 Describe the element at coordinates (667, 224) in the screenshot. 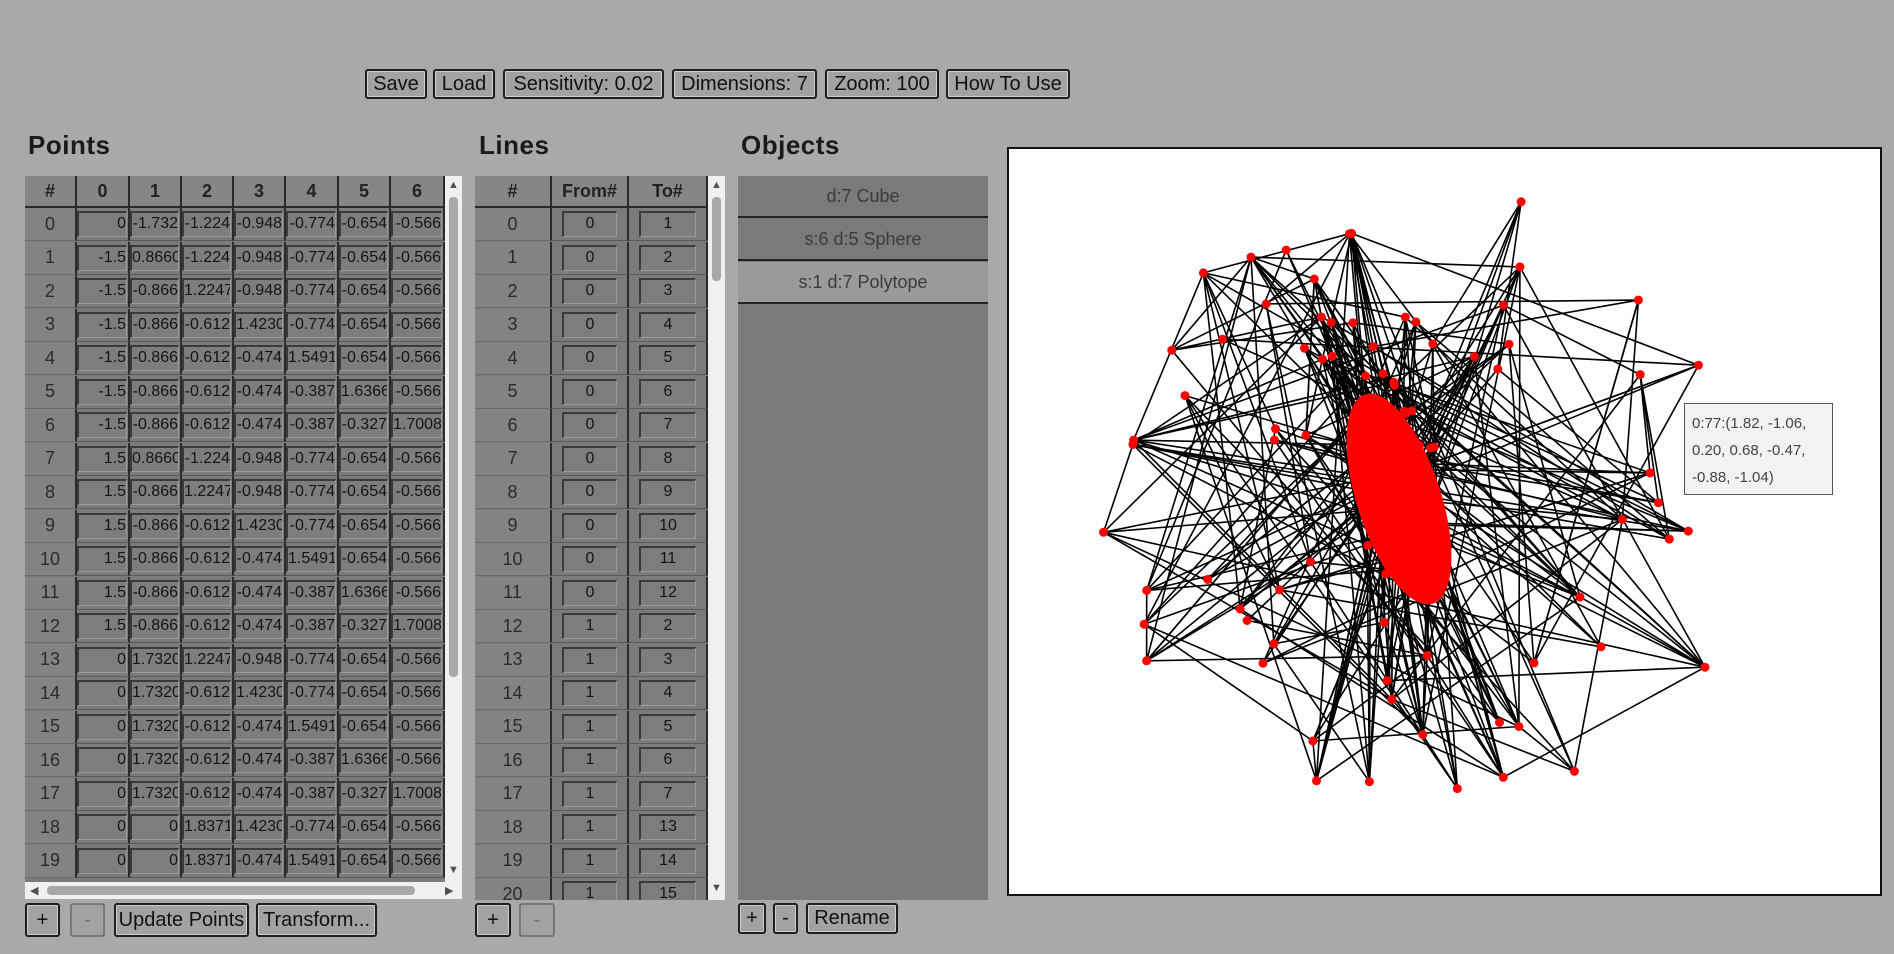

I see `line-to-input: 1` at that location.